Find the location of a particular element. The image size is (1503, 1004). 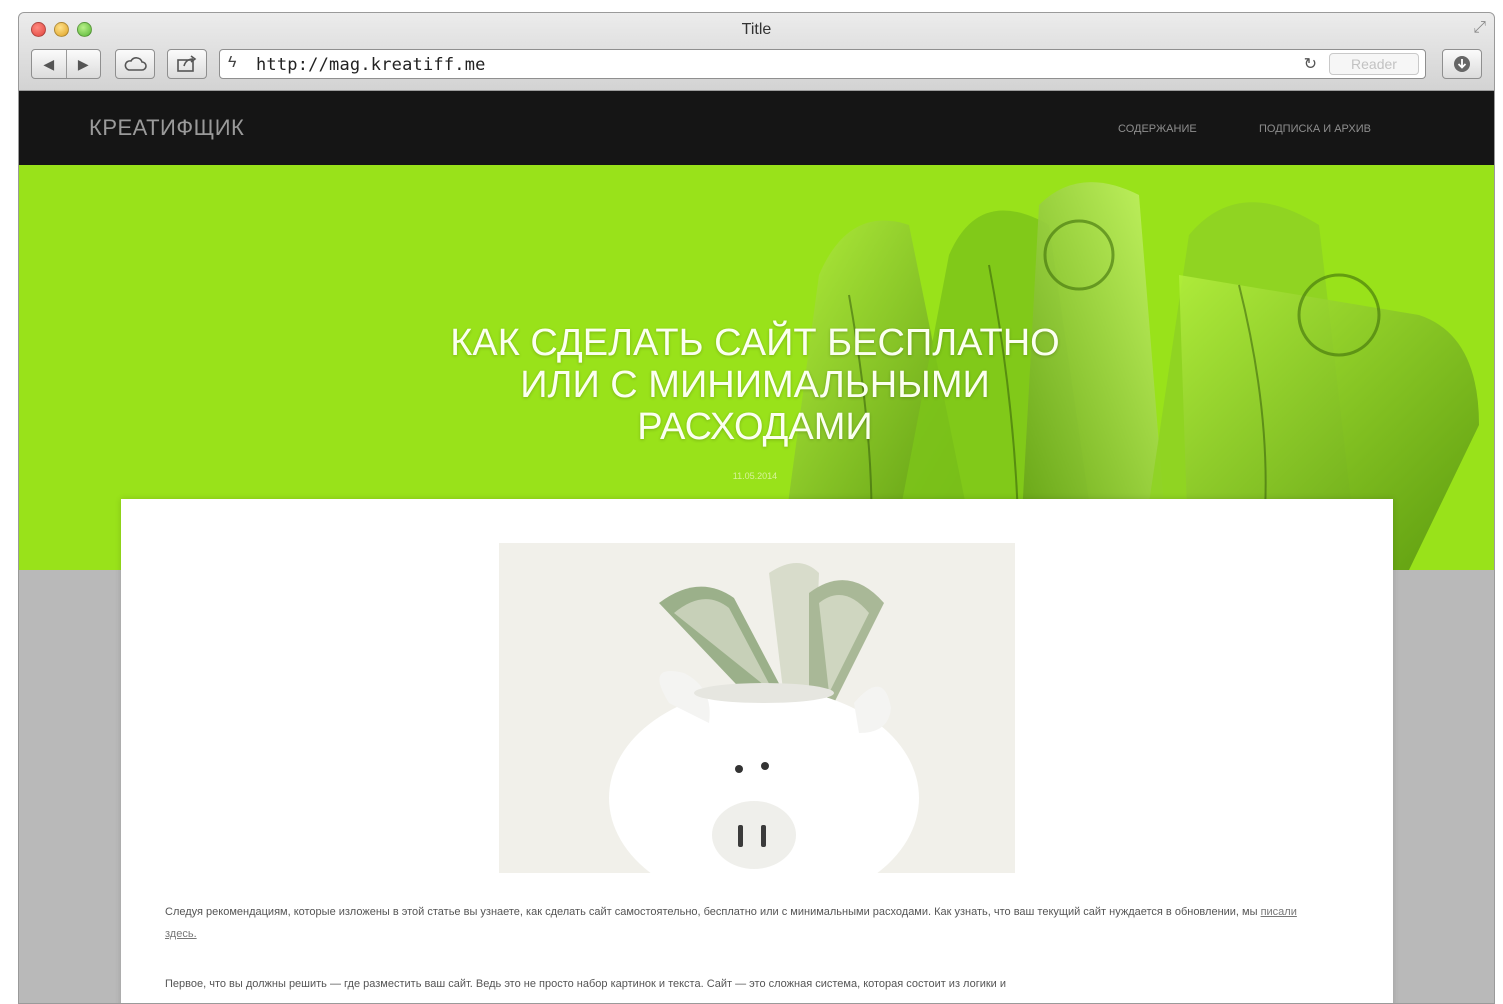

reload-icon: ↻ is located at coordinates (1310, 64).